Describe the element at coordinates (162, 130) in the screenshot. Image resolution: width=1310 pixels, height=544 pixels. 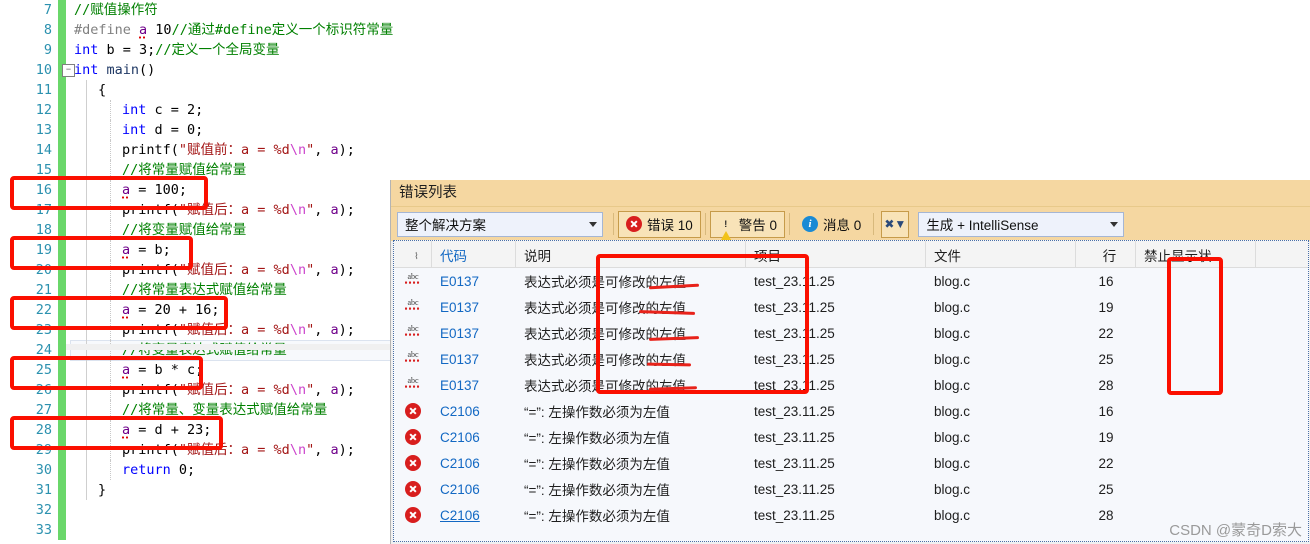
I see `code-line-text: int d = 0;` at that location.